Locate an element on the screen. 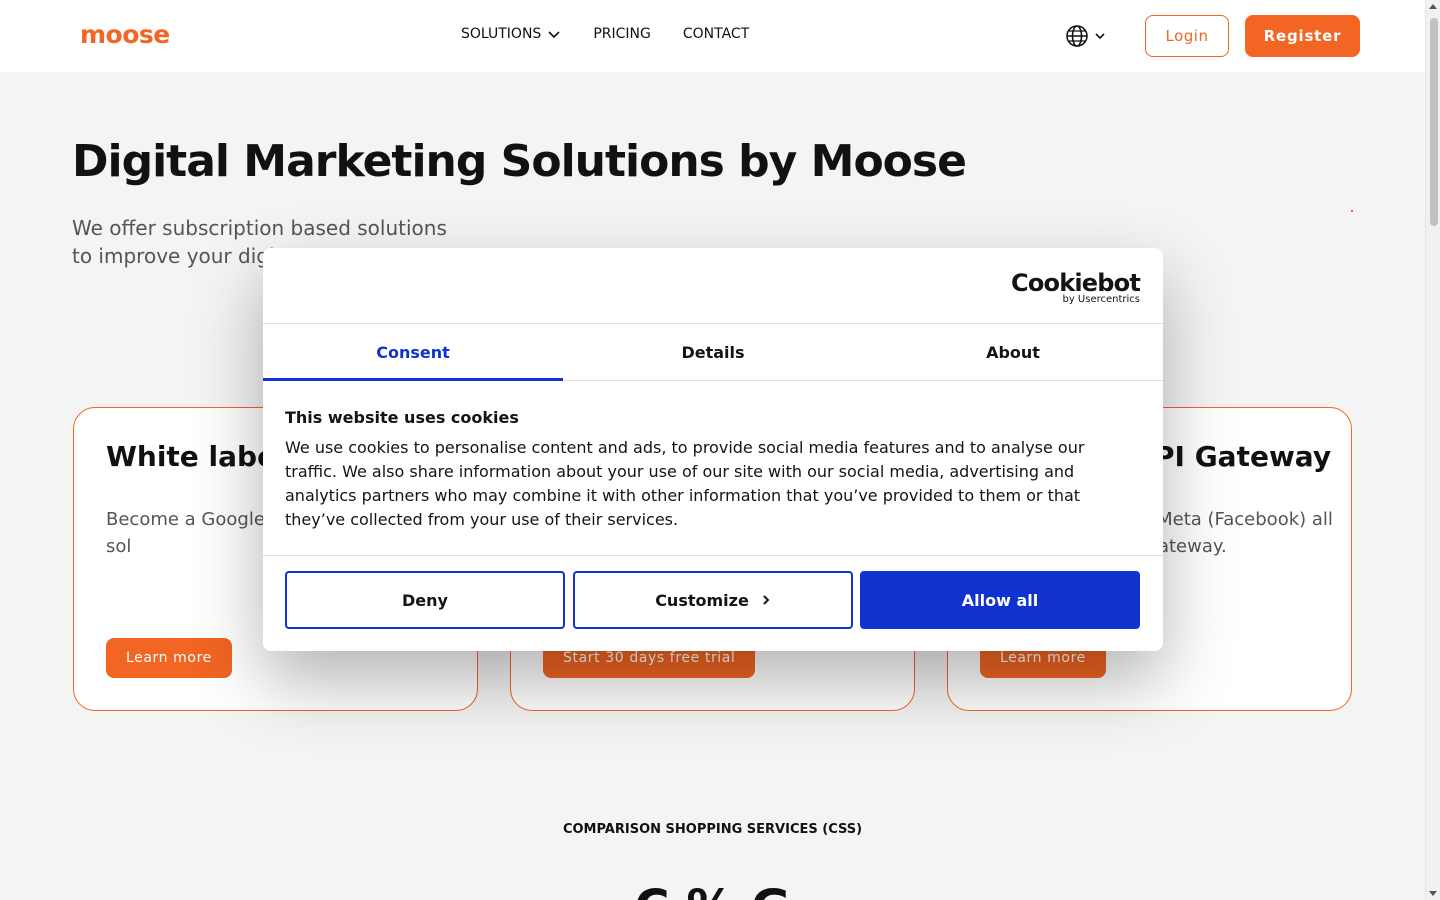  scroll-up-arrow-icon is located at coordinates (1433, 6).